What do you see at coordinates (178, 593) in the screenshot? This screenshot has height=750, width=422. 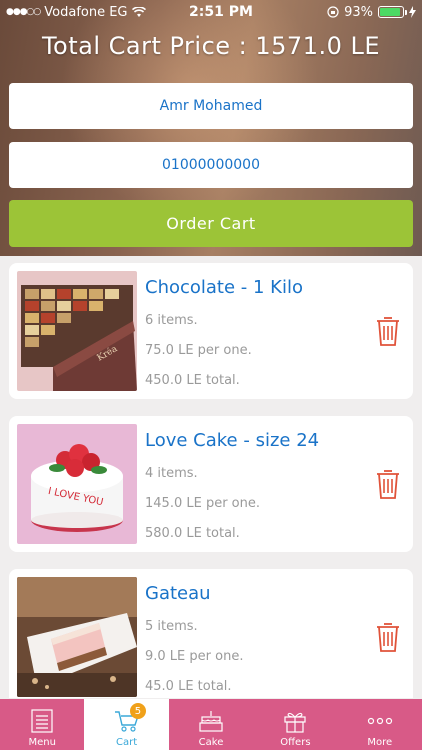 I see `item-title: Gateau` at bounding box center [178, 593].